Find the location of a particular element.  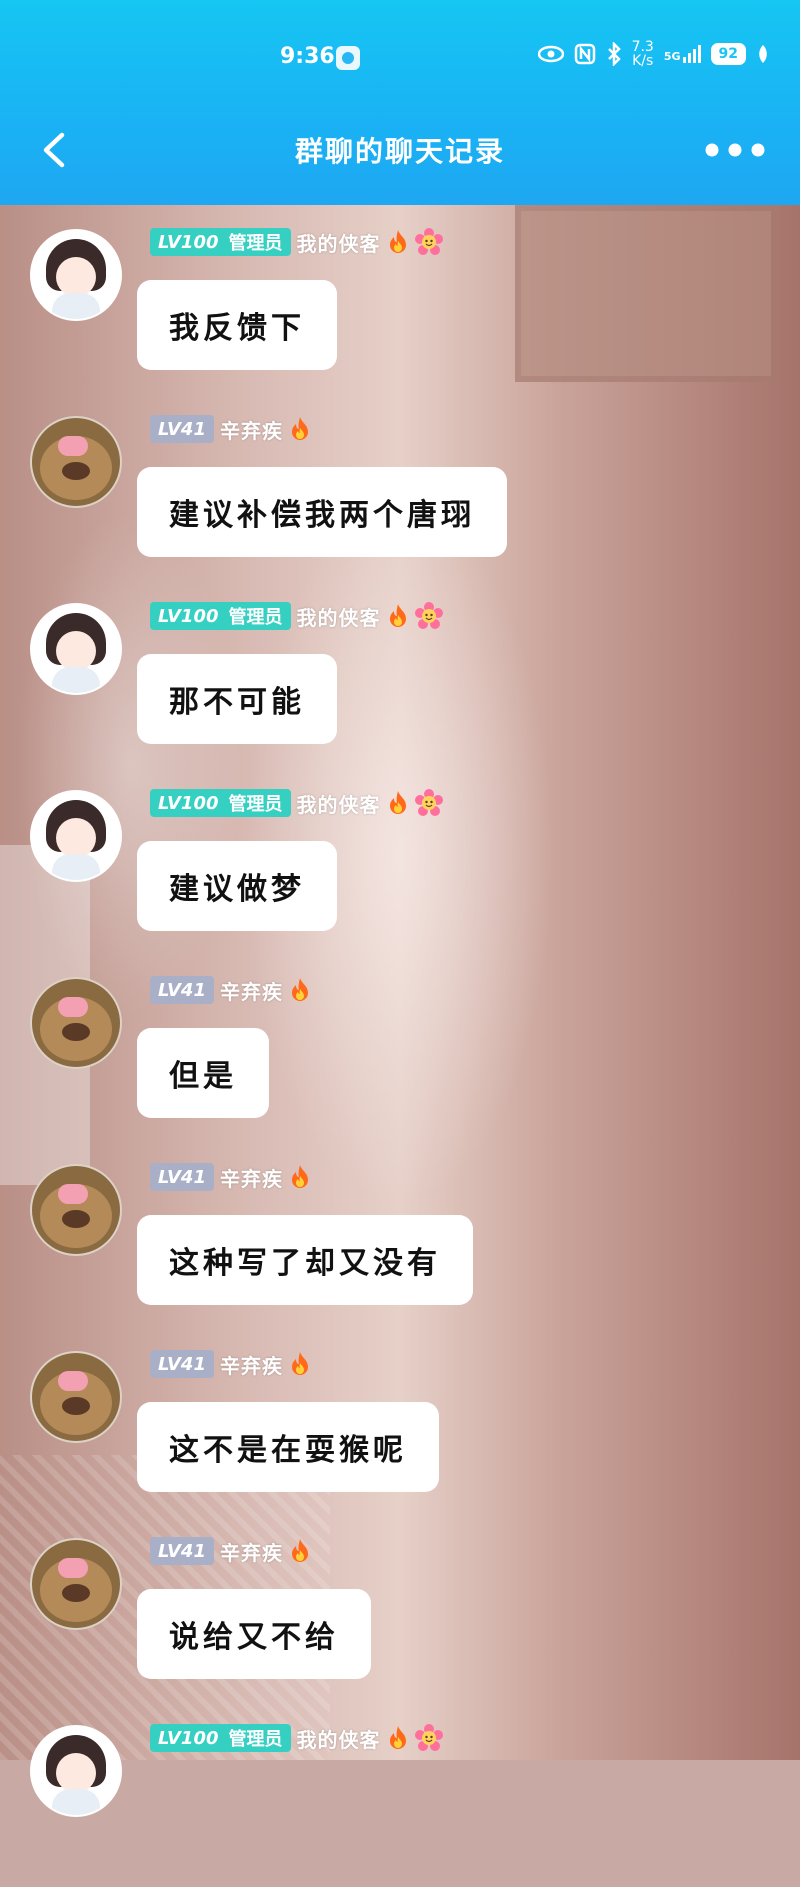

more-button is located at coordinates (735, 150).